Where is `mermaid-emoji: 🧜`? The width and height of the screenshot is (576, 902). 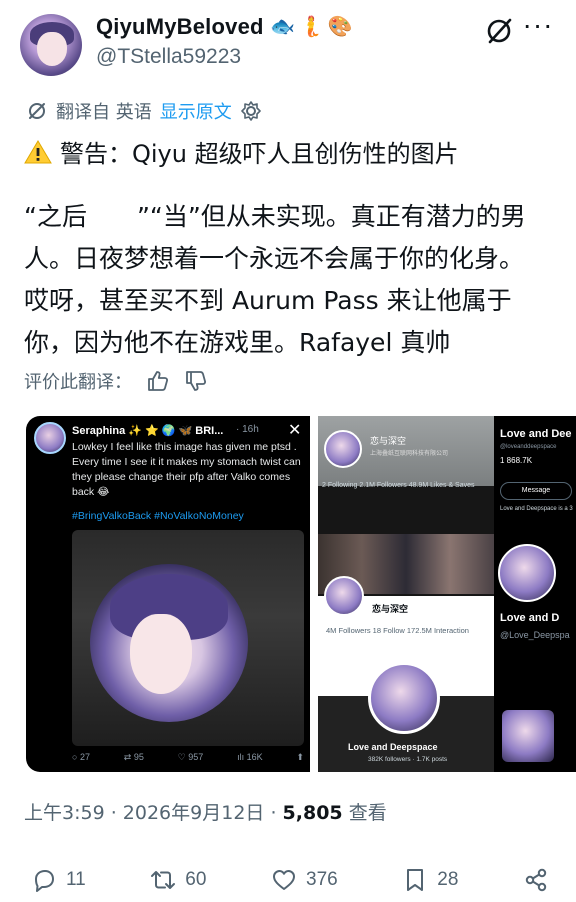
mermaid-emoji: 🧜 is located at coordinates (311, 26).